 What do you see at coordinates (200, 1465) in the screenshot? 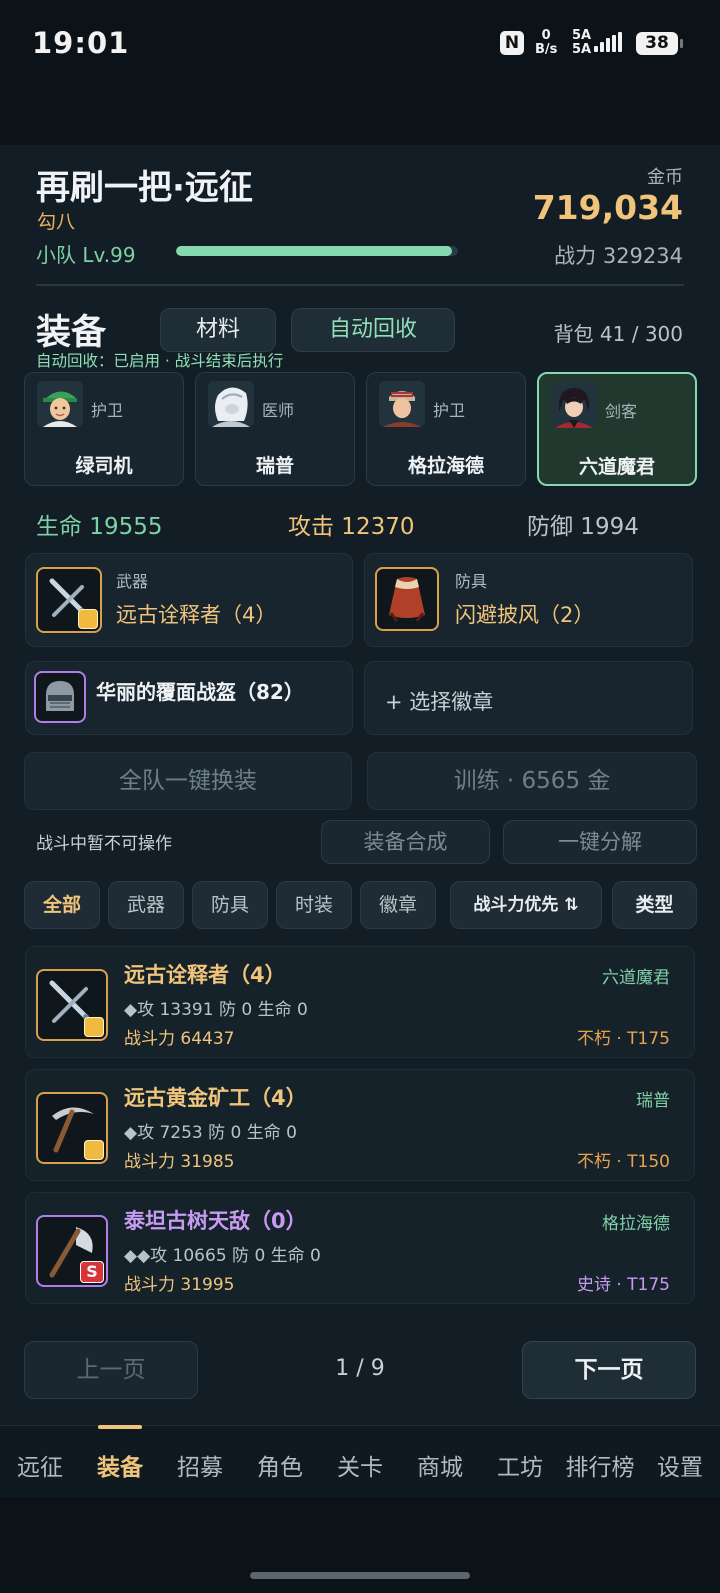
I see `nav-recruit: 招募` at bounding box center [200, 1465].